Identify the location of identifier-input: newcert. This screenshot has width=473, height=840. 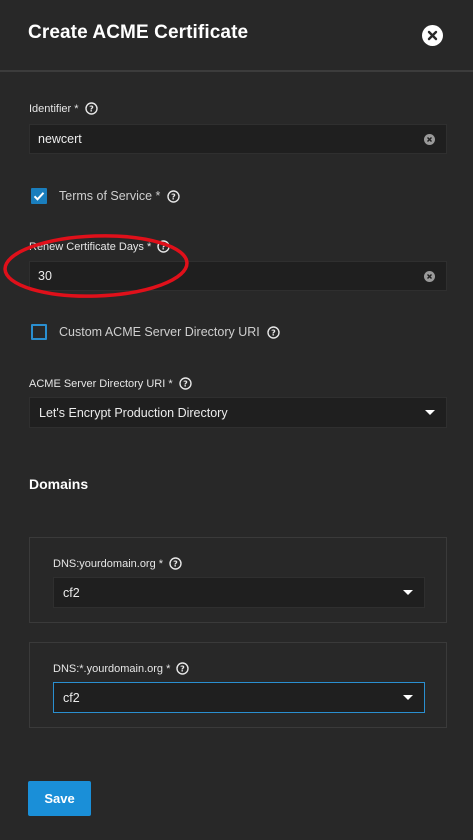
(238, 139).